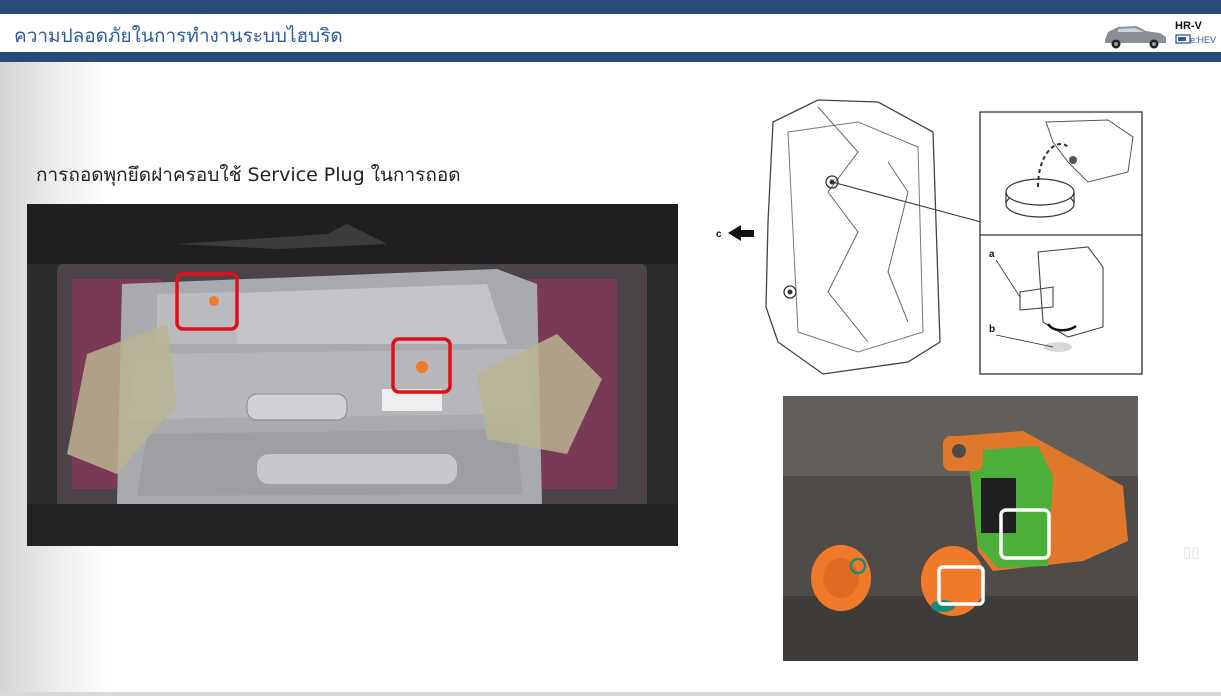 This screenshot has height=696, width=1221. Describe the element at coordinates (610, 57) in the screenshot. I see `header-bottom-bar` at that location.